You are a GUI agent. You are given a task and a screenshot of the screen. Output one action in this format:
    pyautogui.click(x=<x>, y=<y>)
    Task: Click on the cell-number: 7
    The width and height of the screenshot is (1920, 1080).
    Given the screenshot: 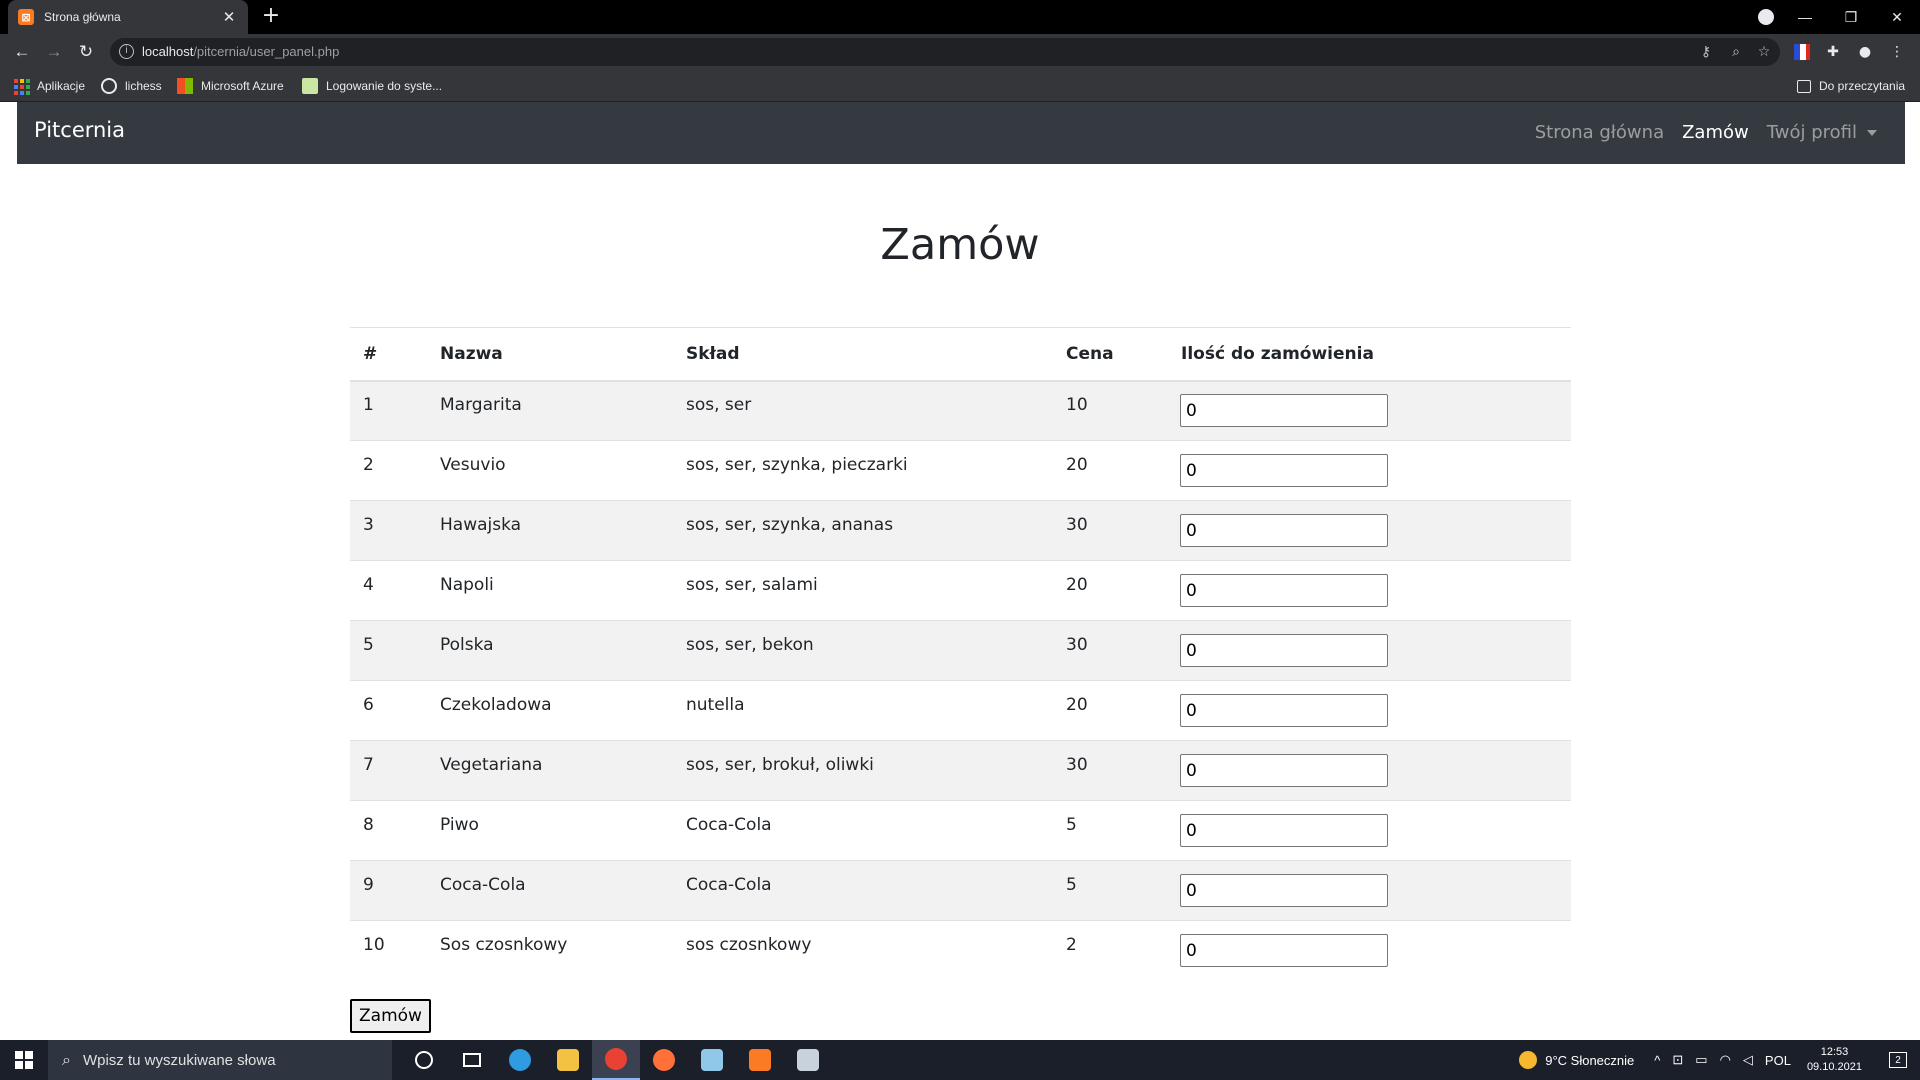 What is the action you would take?
    pyautogui.click(x=388, y=770)
    